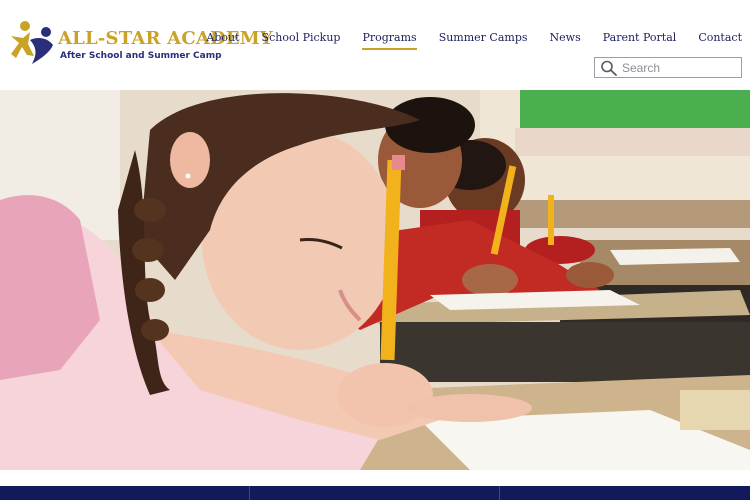  I want to click on nav-item-summer-camps: Summer Camps, so click(483, 41).